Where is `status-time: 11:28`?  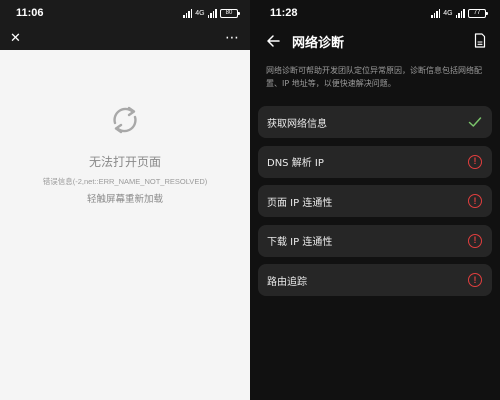 status-time: 11:28 is located at coordinates (284, 13).